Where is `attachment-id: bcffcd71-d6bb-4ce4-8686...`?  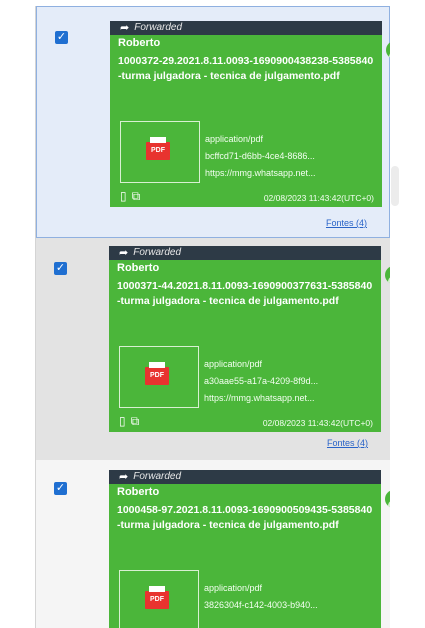
attachment-id: bcffcd71-d6bb-4ce4-8686... is located at coordinates (260, 156).